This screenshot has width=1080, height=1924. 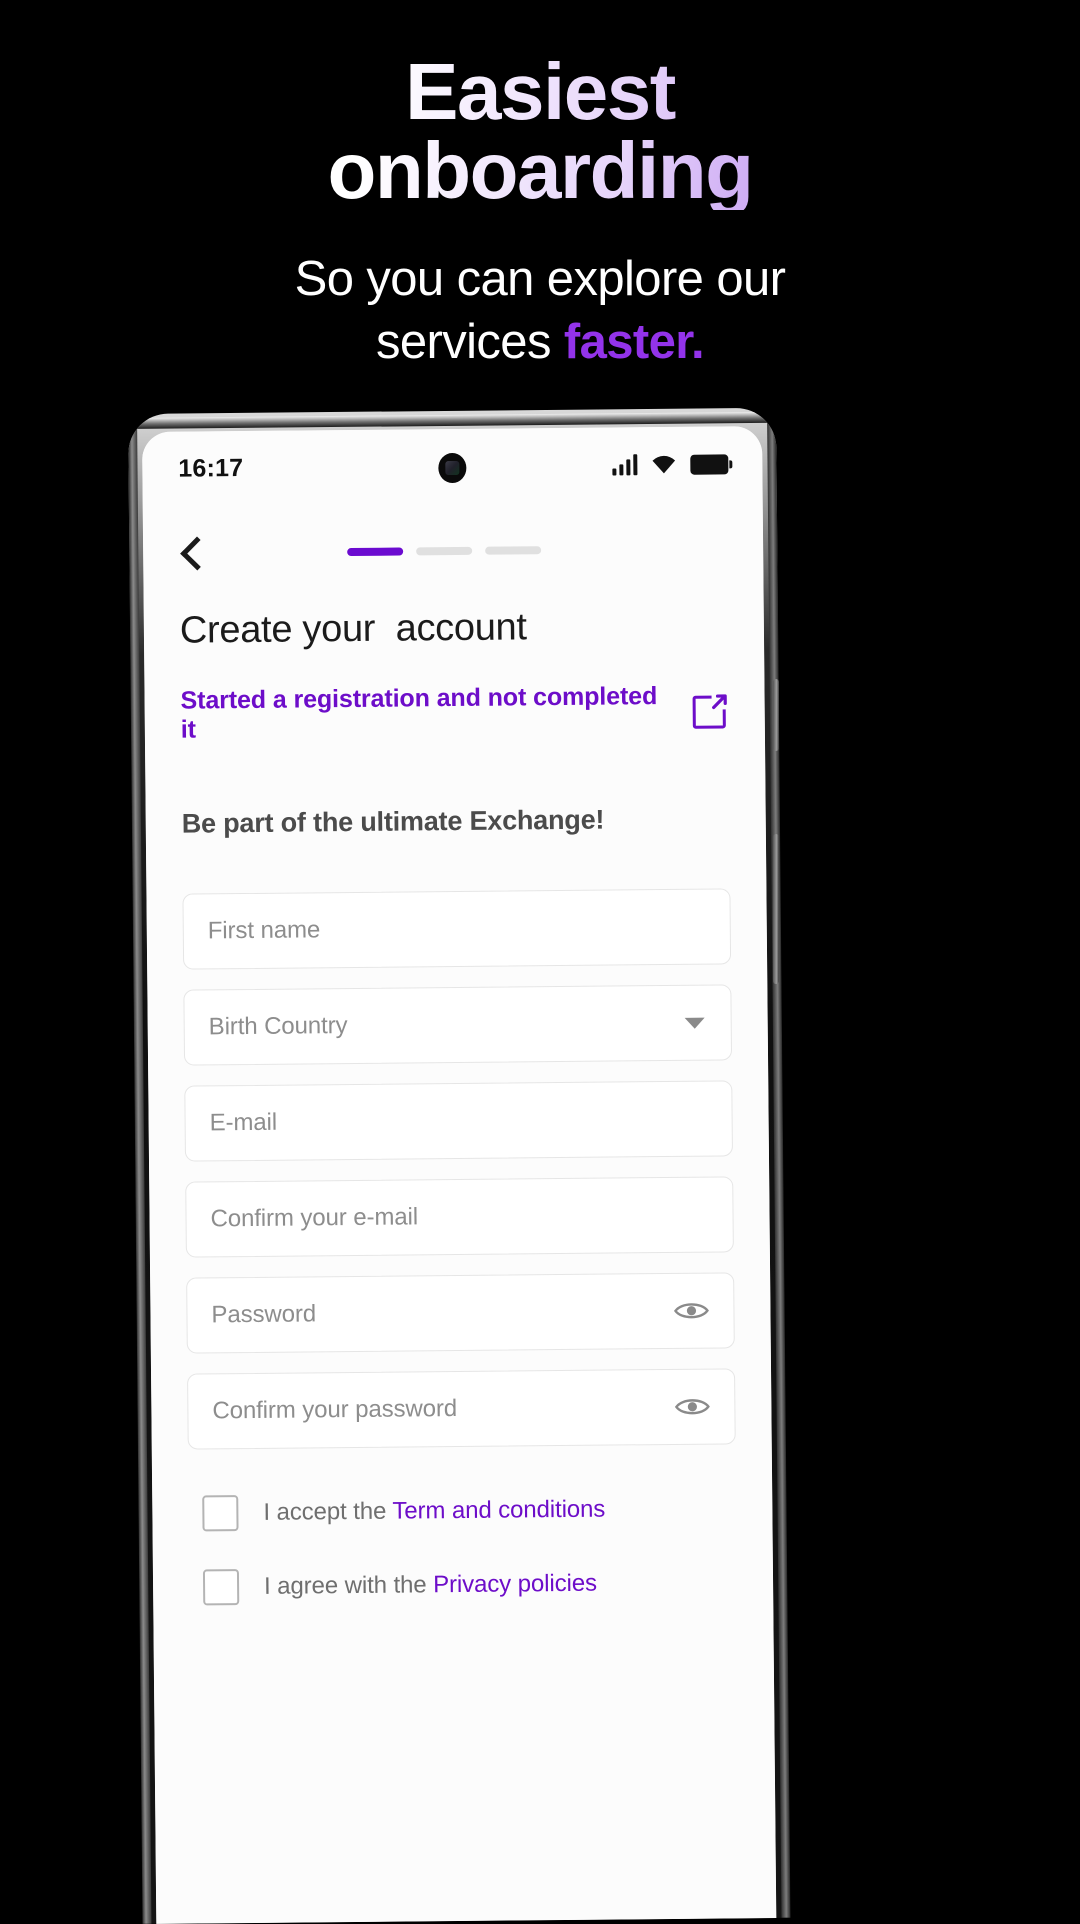 What do you see at coordinates (348, 1585) in the screenshot?
I see `privacy-consent-text: I agree with the` at bounding box center [348, 1585].